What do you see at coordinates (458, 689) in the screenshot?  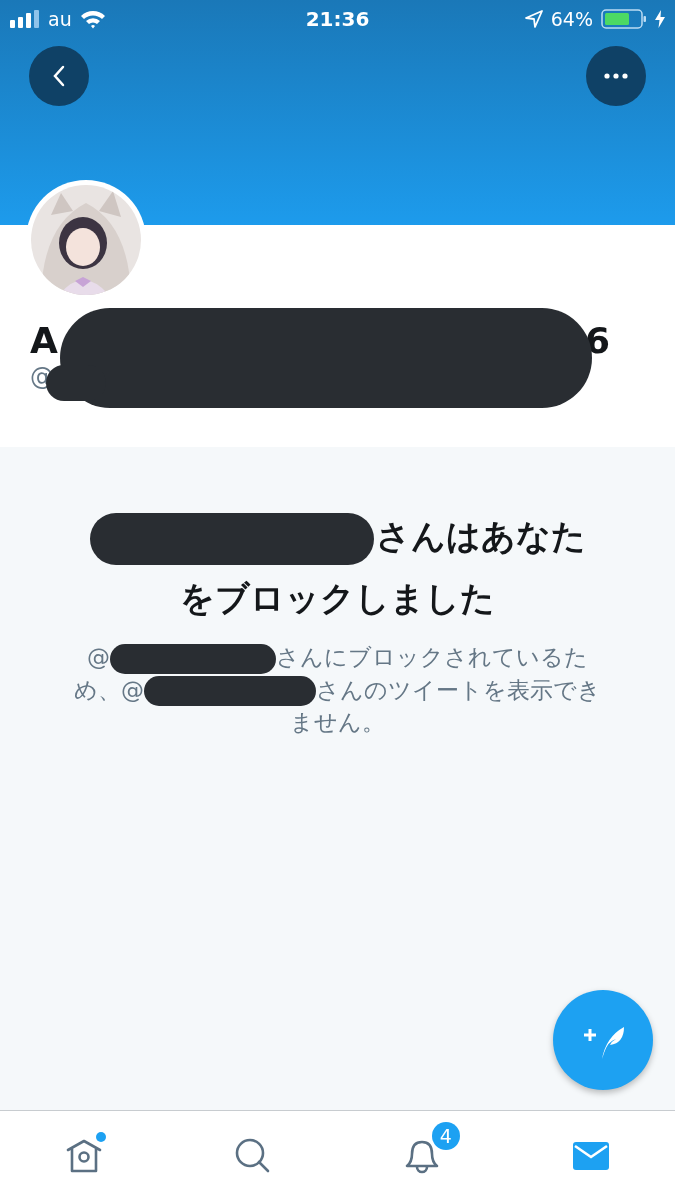 I see `blocked-message: さんのツイートを表示でき` at bounding box center [458, 689].